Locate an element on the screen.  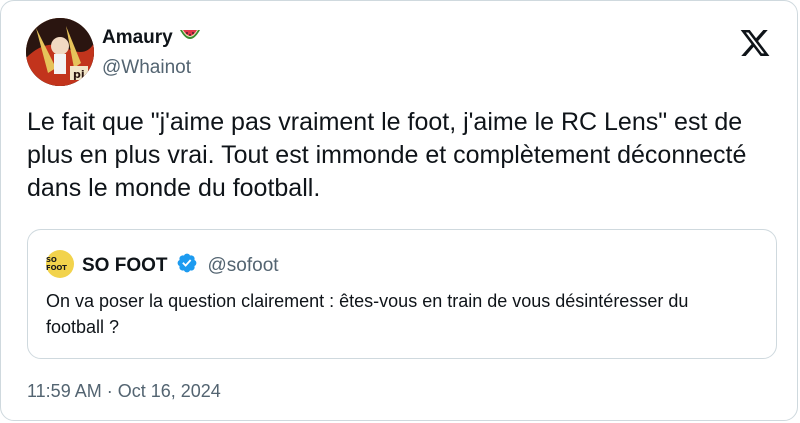
watermelon-emoji-icon is located at coordinates (190, 38).